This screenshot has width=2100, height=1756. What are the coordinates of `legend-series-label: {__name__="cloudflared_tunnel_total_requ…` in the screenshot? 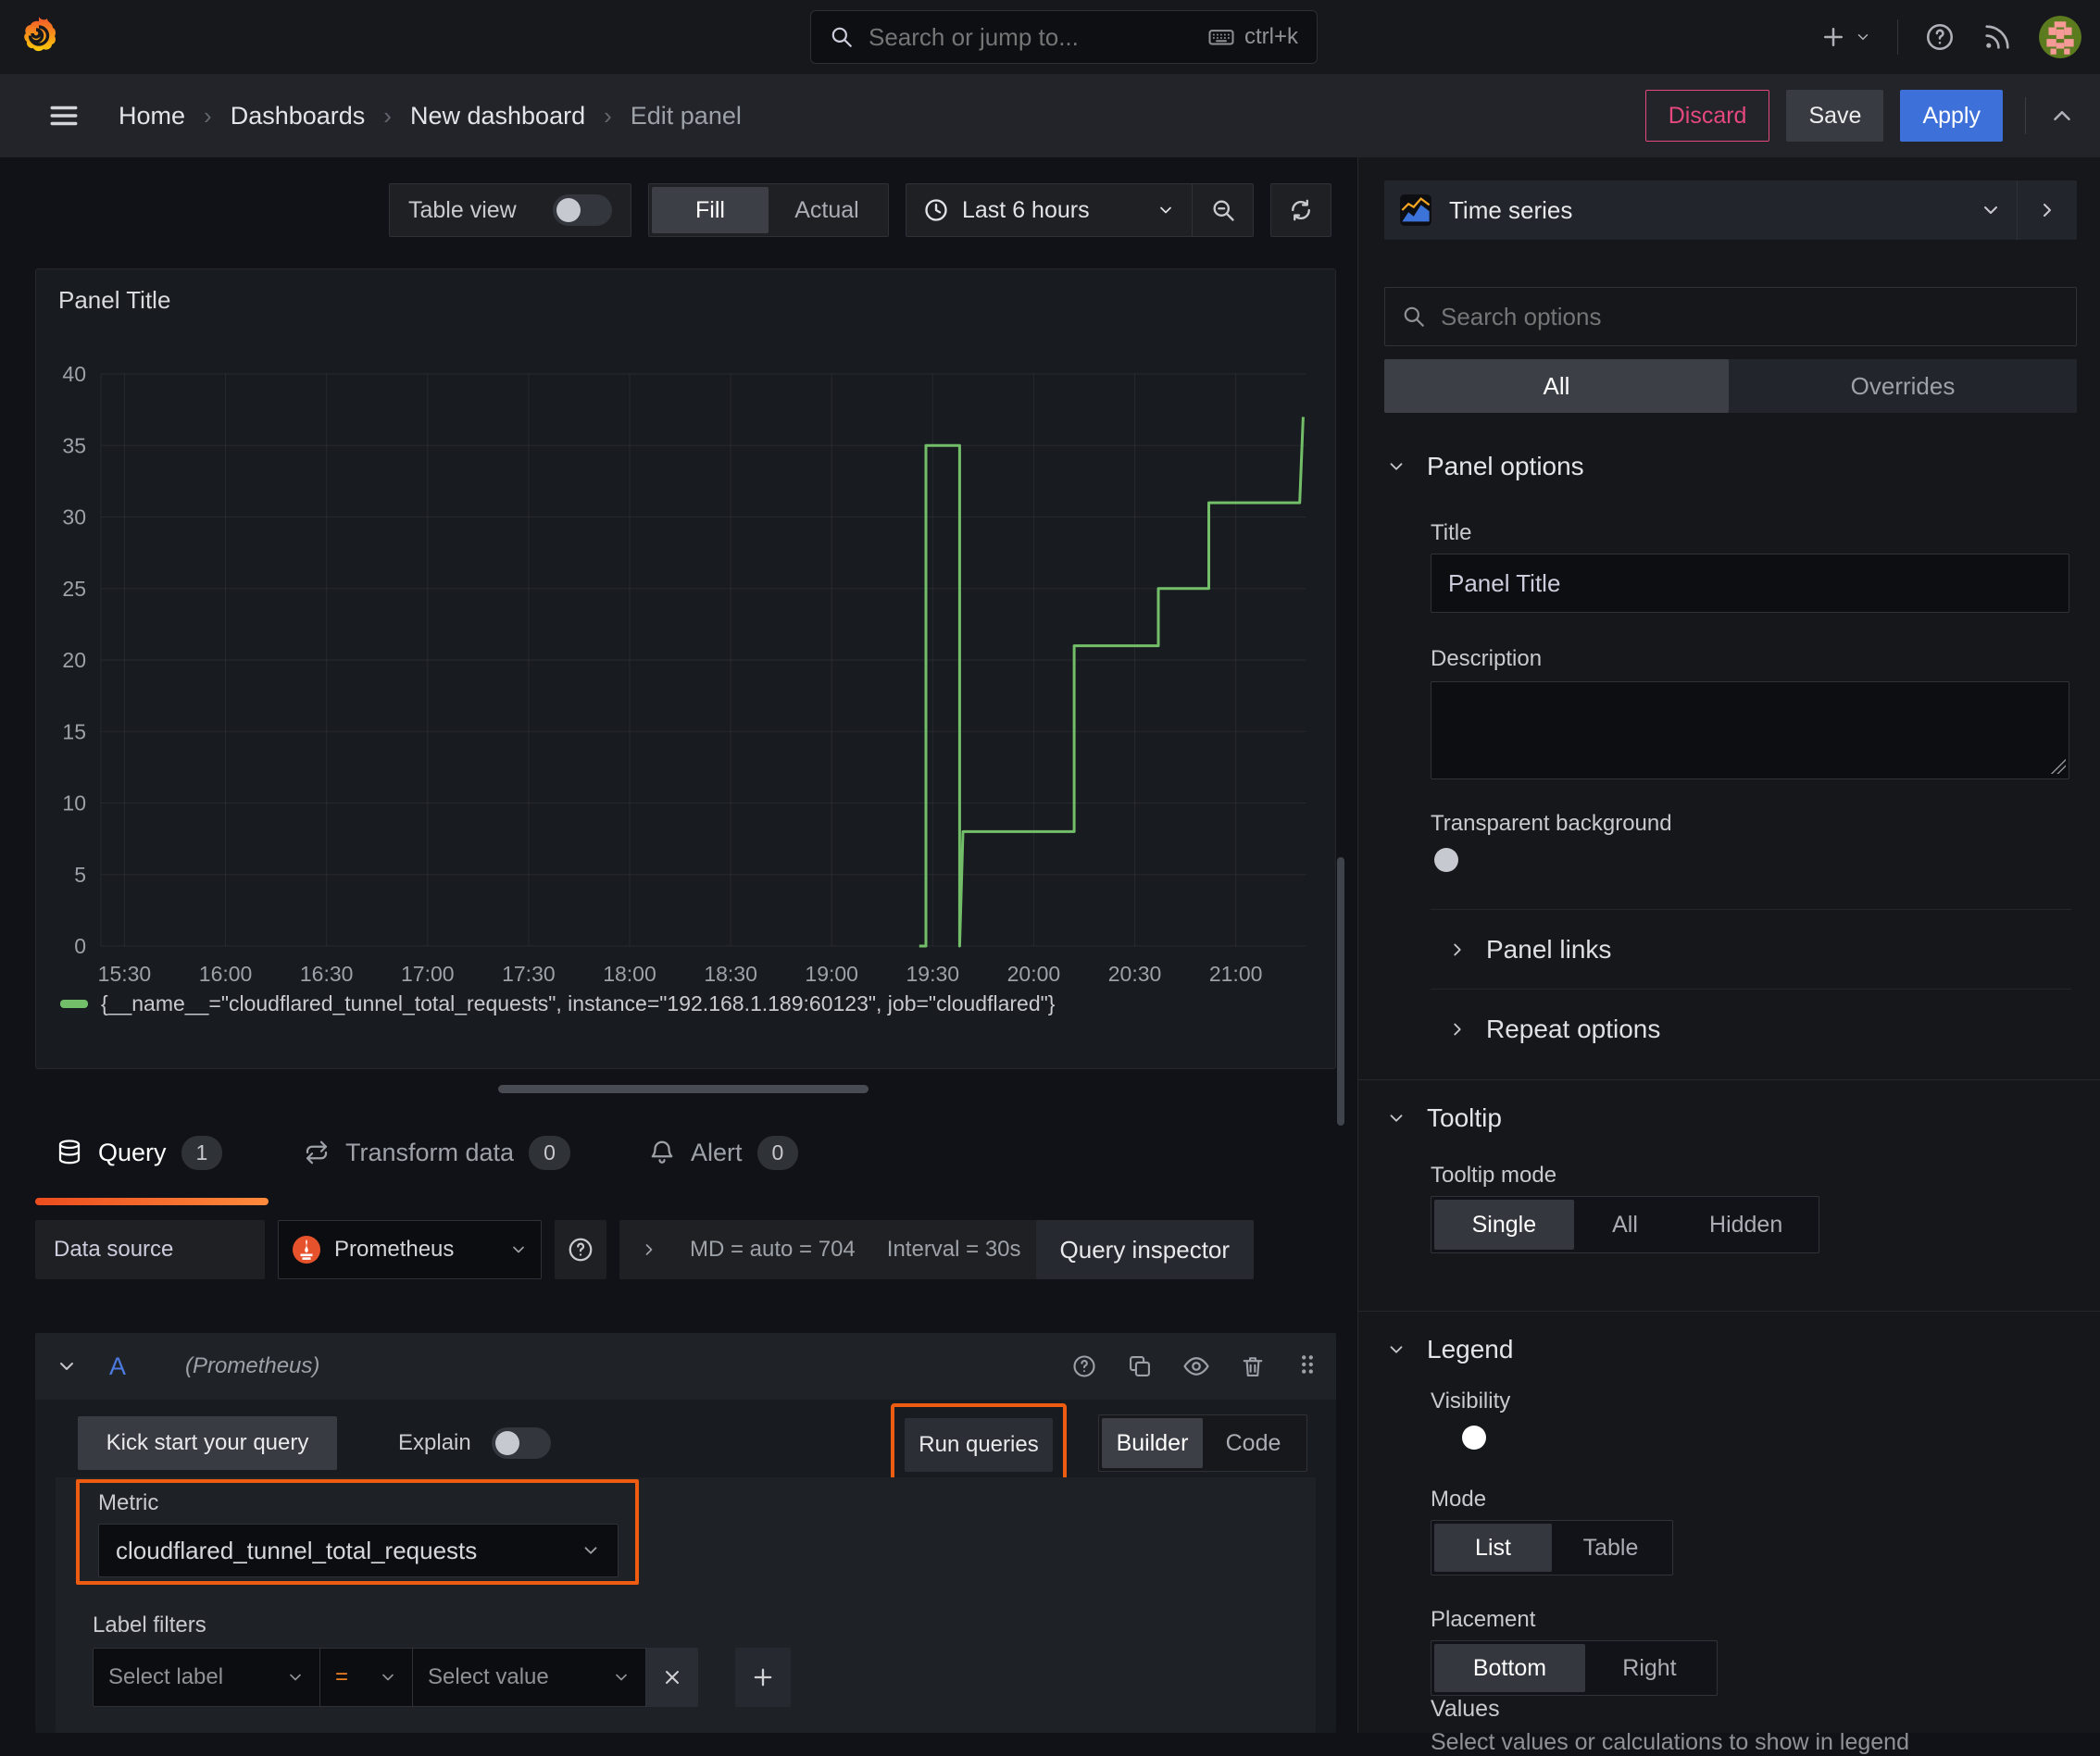 It's located at (578, 1003).